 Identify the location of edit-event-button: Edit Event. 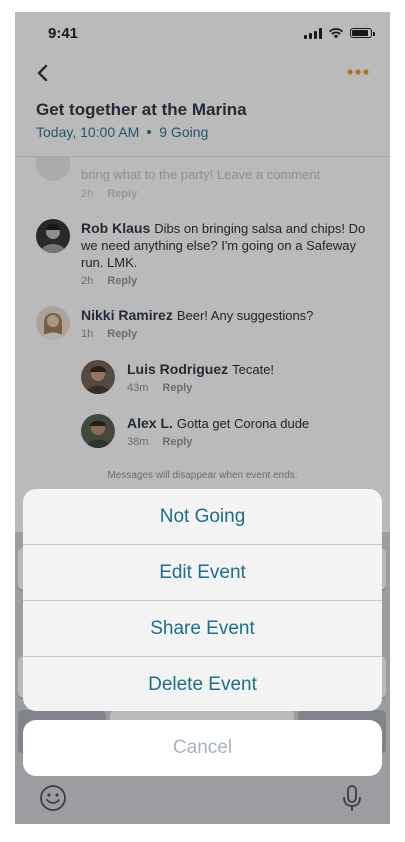
(202, 572).